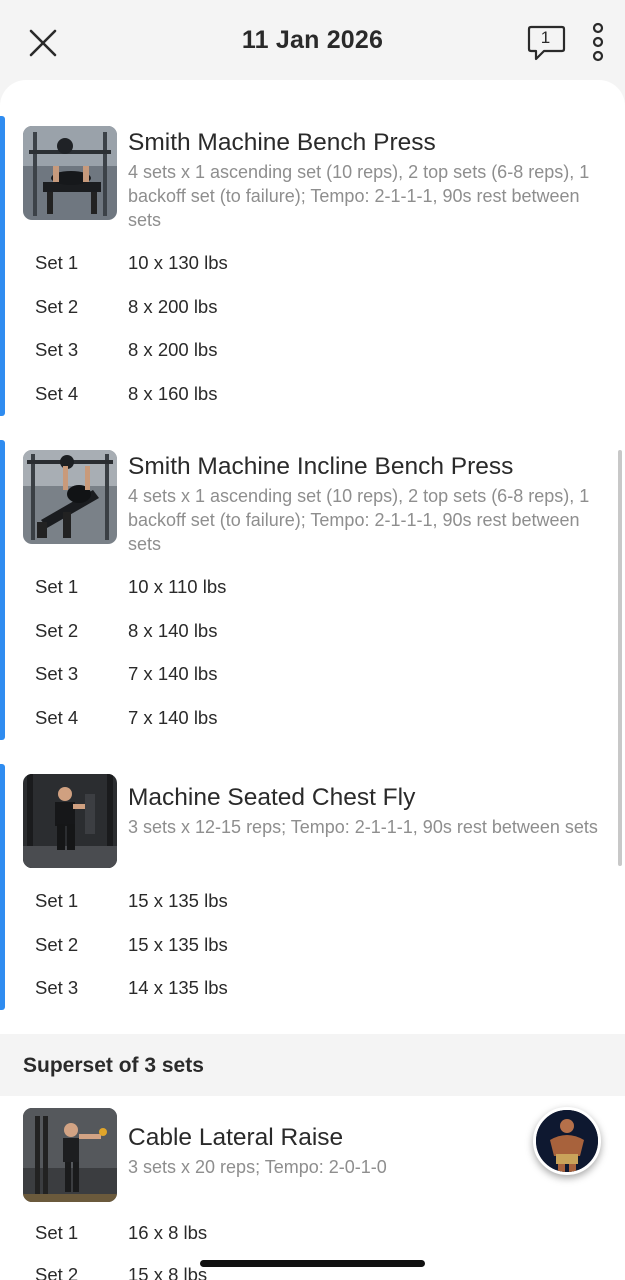 The height and width of the screenshot is (1280, 625). I want to click on set-row: Set 1 15 x 135 lbs, so click(312, 902).